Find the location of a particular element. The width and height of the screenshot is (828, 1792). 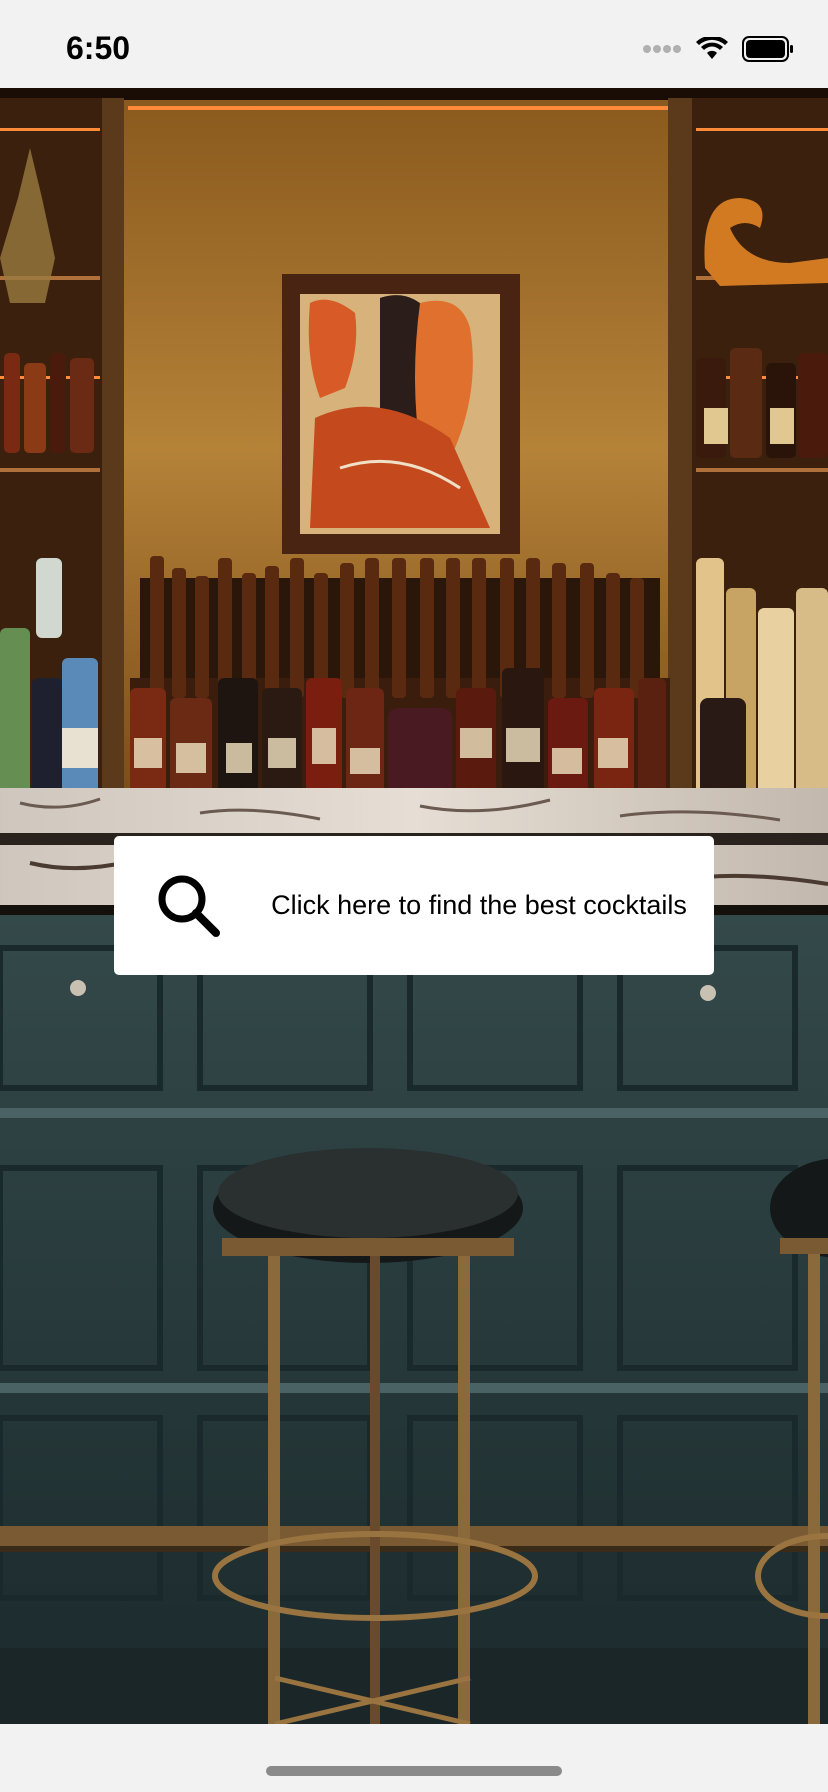

search-icon is located at coordinates (189, 906).